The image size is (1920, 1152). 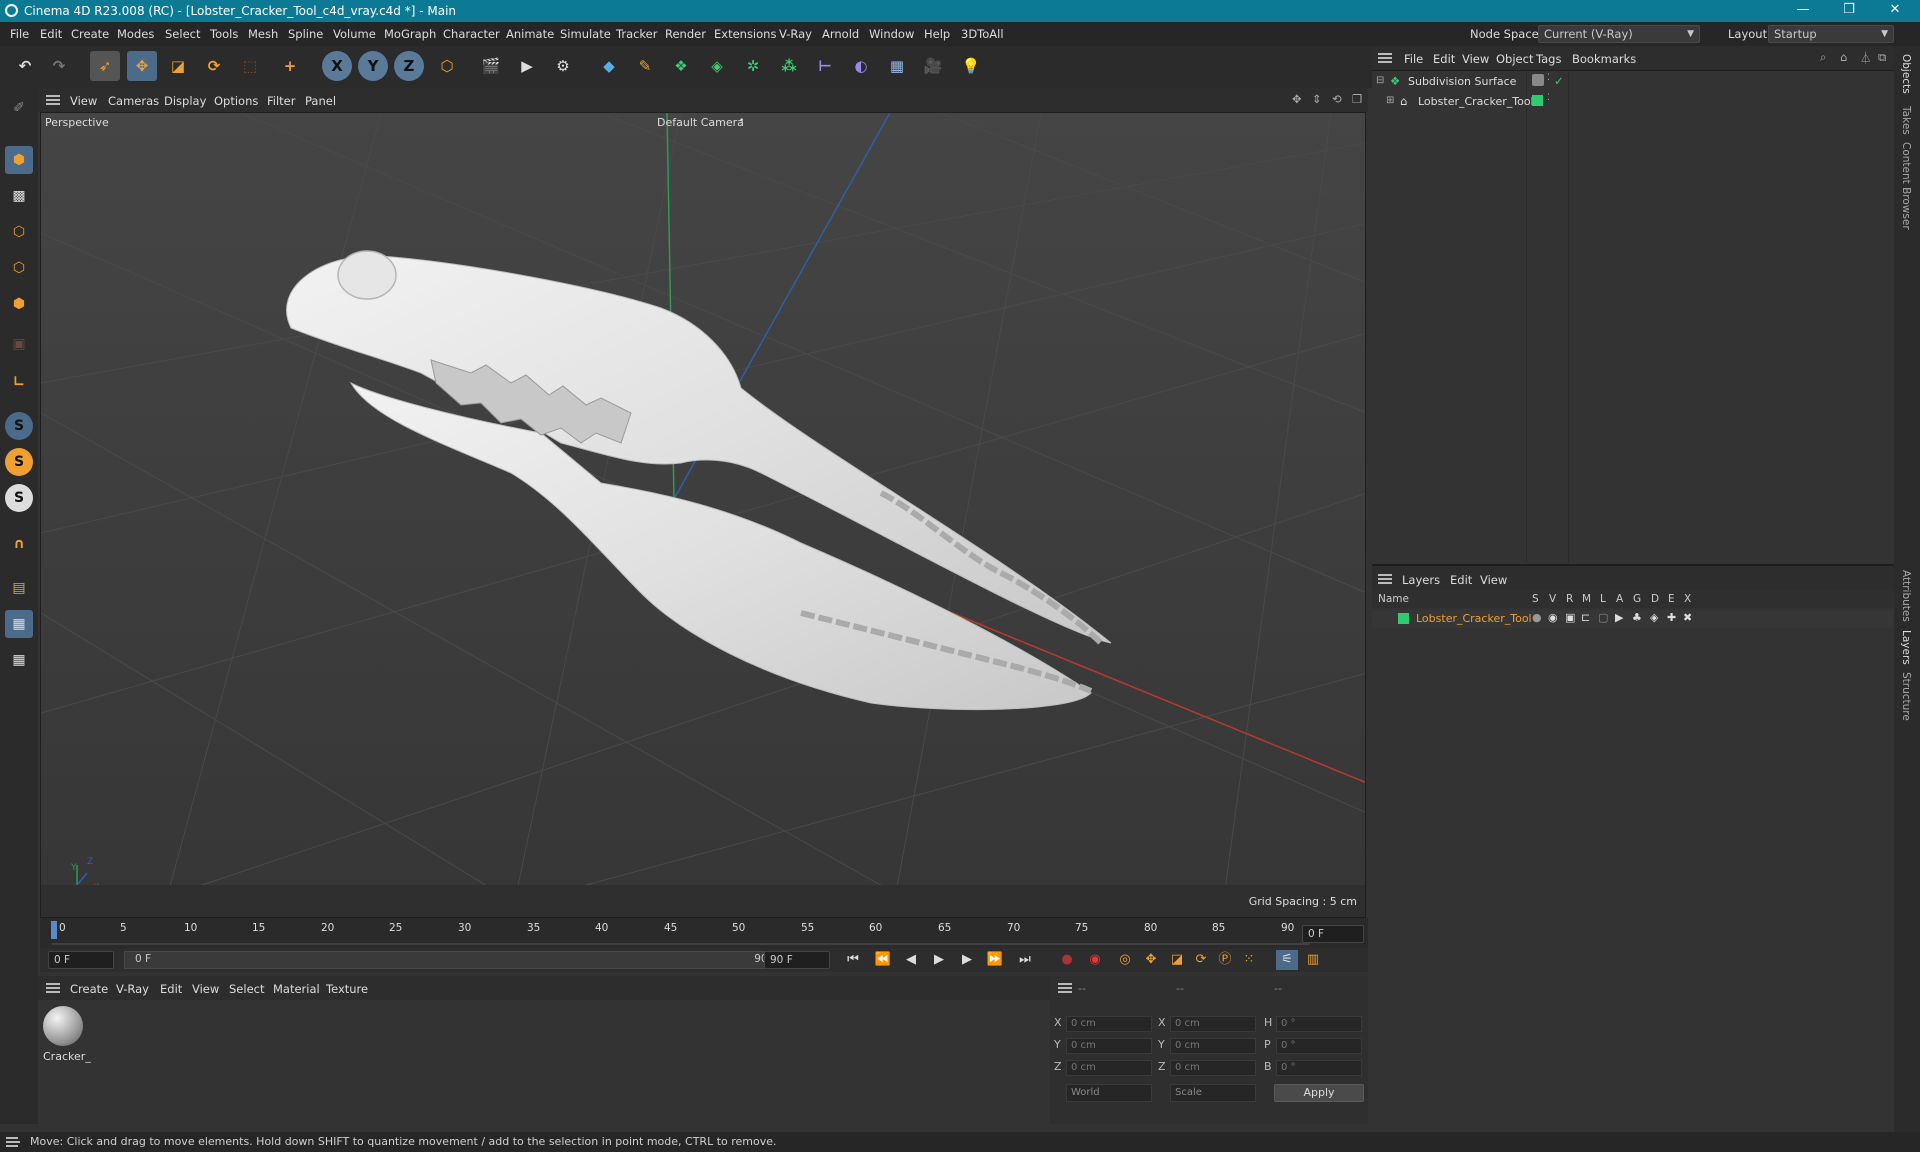 I want to click on menu-volume: Volume, so click(x=354, y=34).